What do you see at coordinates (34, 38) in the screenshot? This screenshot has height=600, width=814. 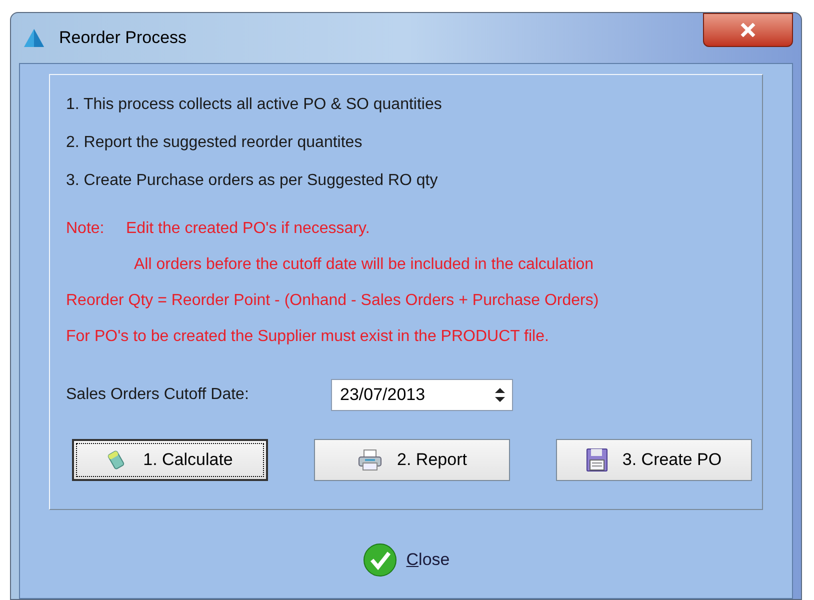 I see `triangle-icon` at bounding box center [34, 38].